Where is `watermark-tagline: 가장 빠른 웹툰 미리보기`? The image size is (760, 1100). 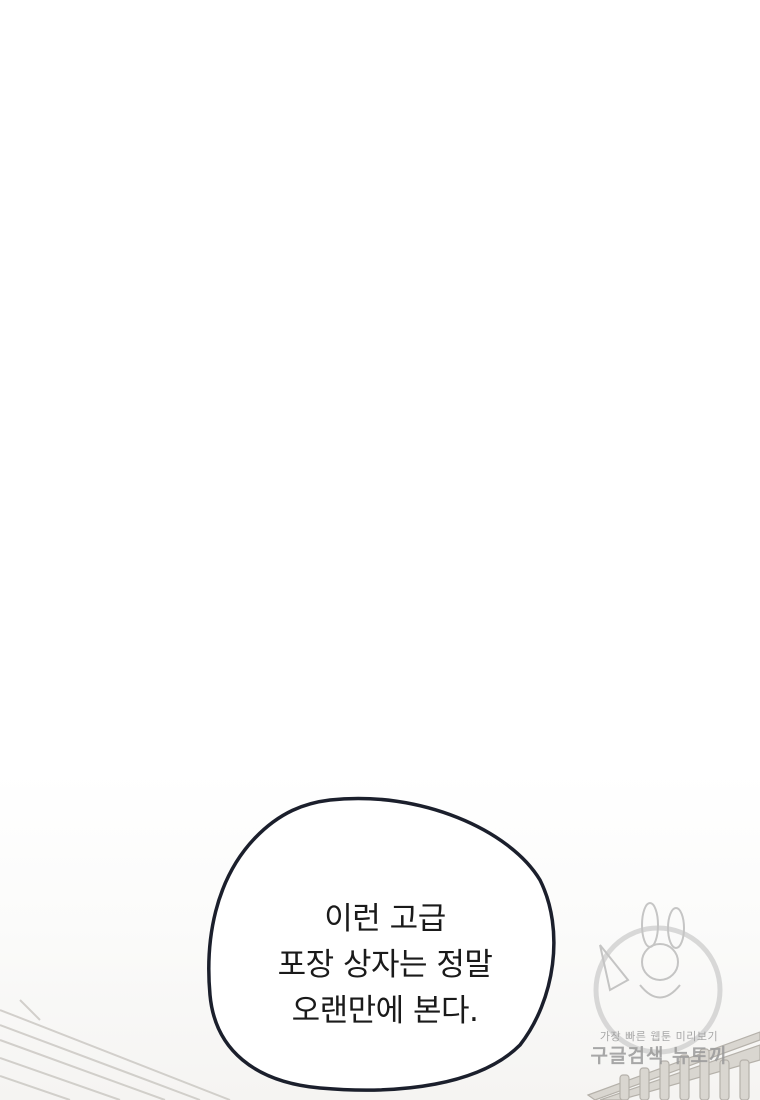
watermark-tagline: 가장 빠른 웹툰 미리보기 is located at coordinates (659, 1036).